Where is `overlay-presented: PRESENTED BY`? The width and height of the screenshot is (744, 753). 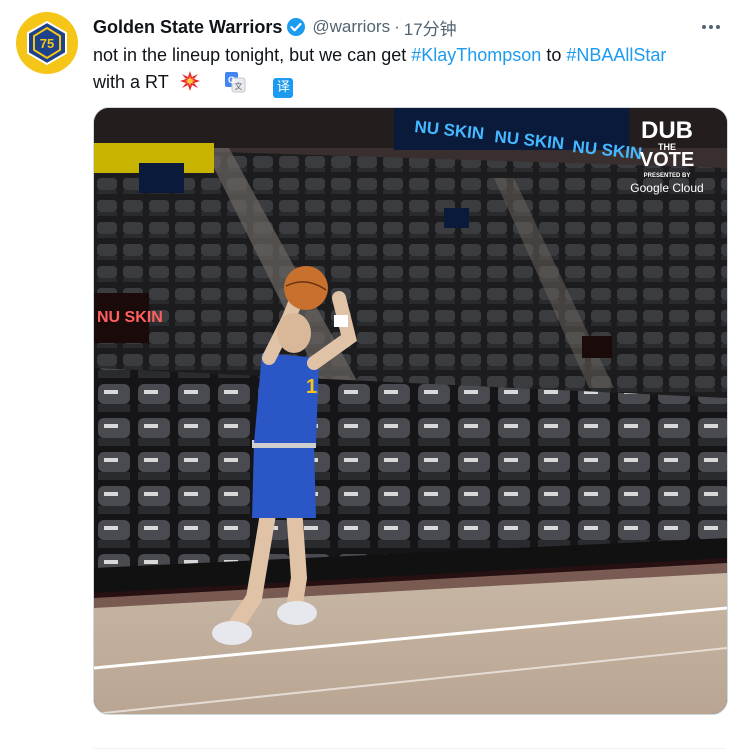
overlay-presented: PRESENTED BY is located at coordinates (667, 176).